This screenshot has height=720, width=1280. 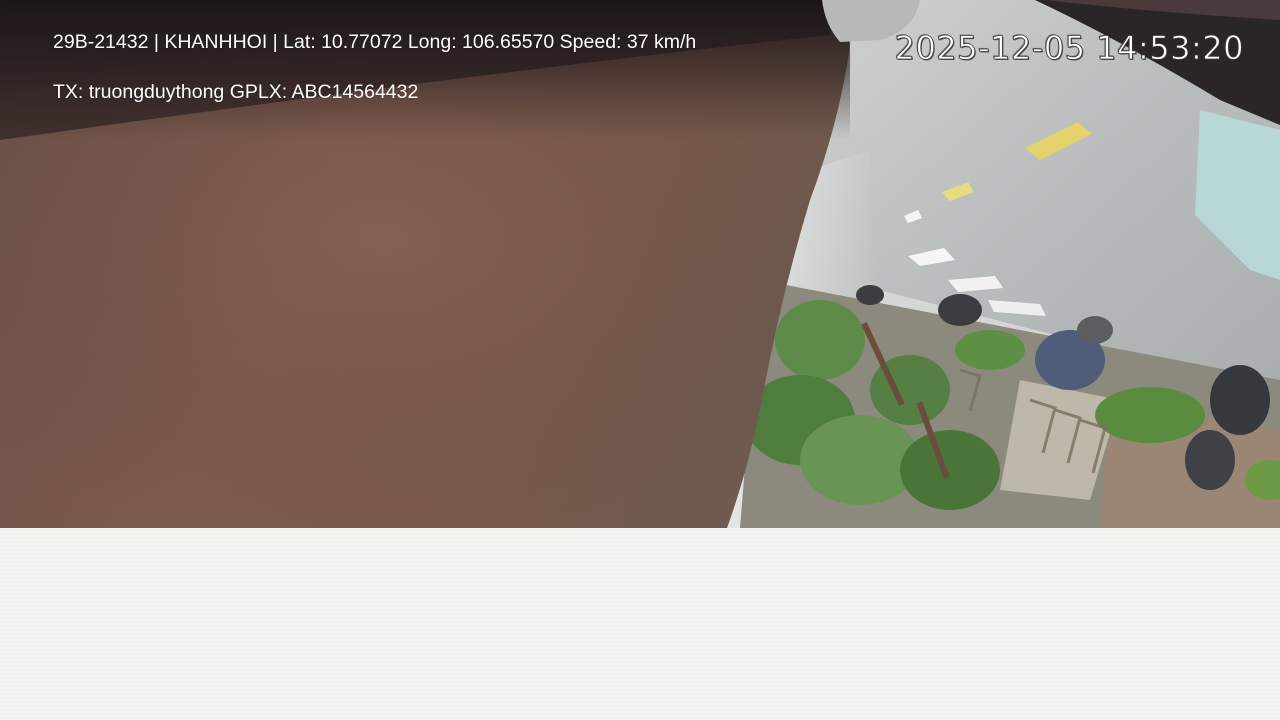 I want to click on timestamp-overlay: 2025-12-05 14:53:20, so click(x=1069, y=48).